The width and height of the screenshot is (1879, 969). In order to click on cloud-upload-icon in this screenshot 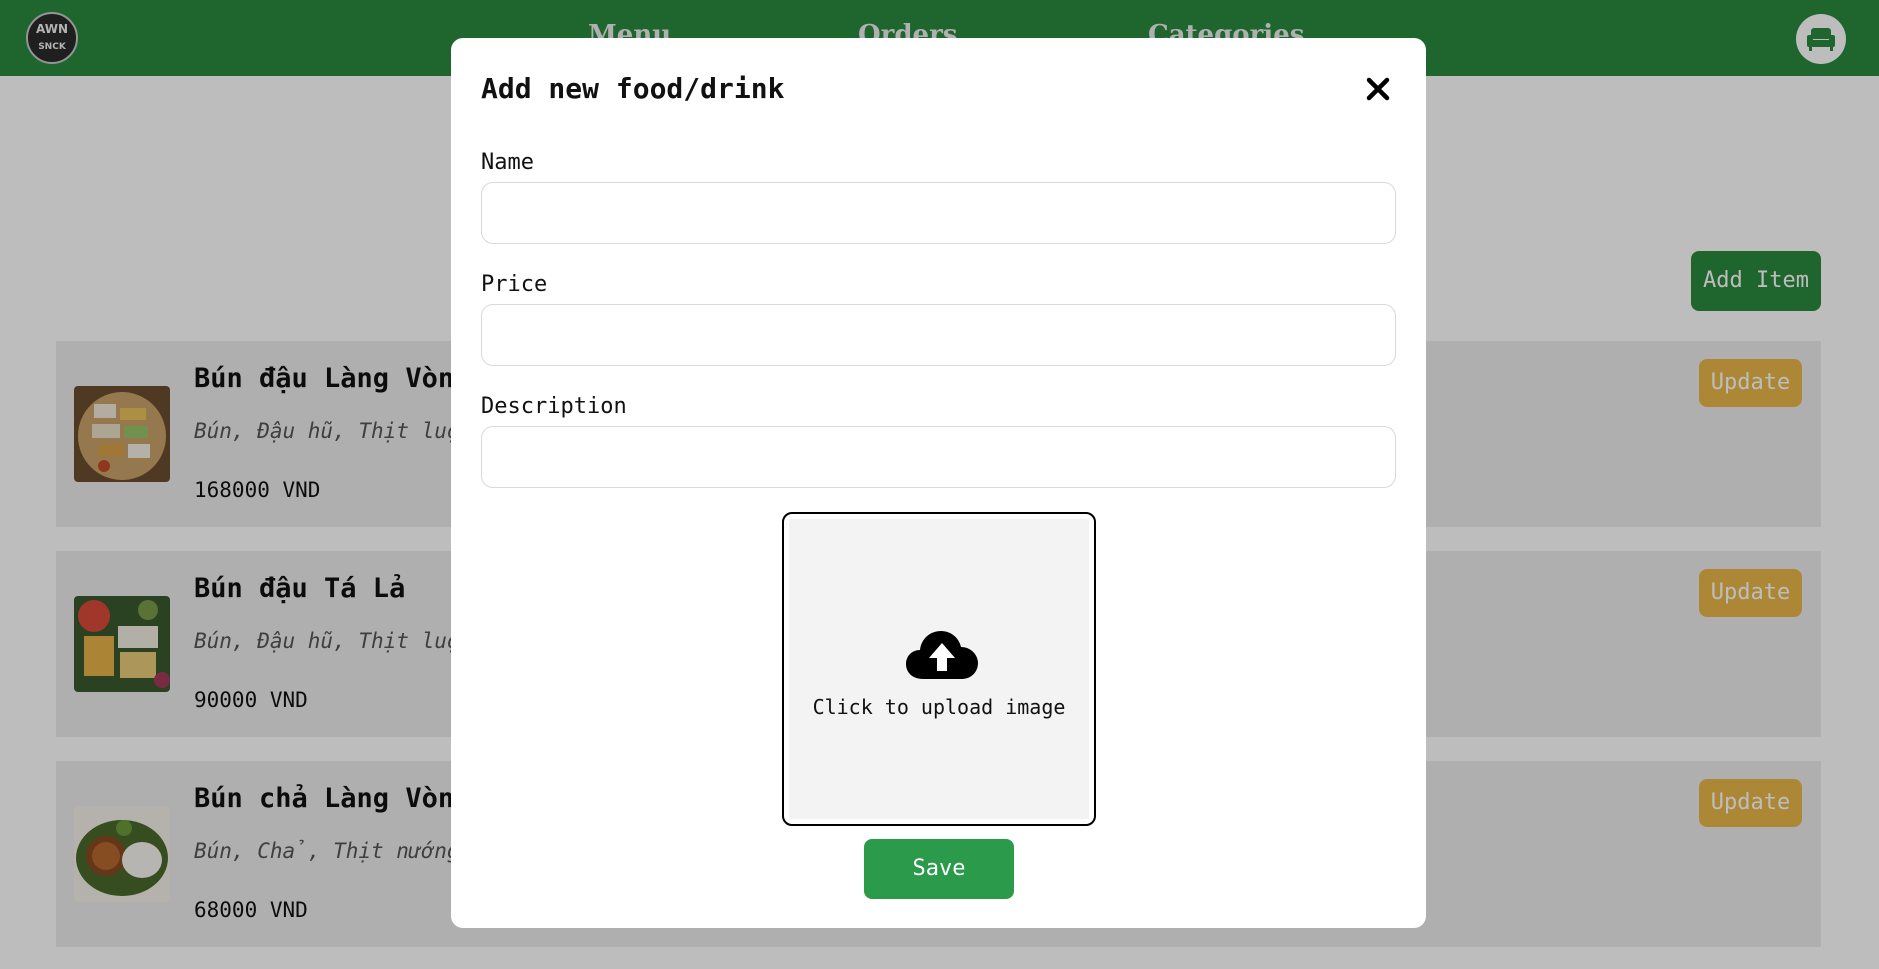, I will do `click(942, 655)`.